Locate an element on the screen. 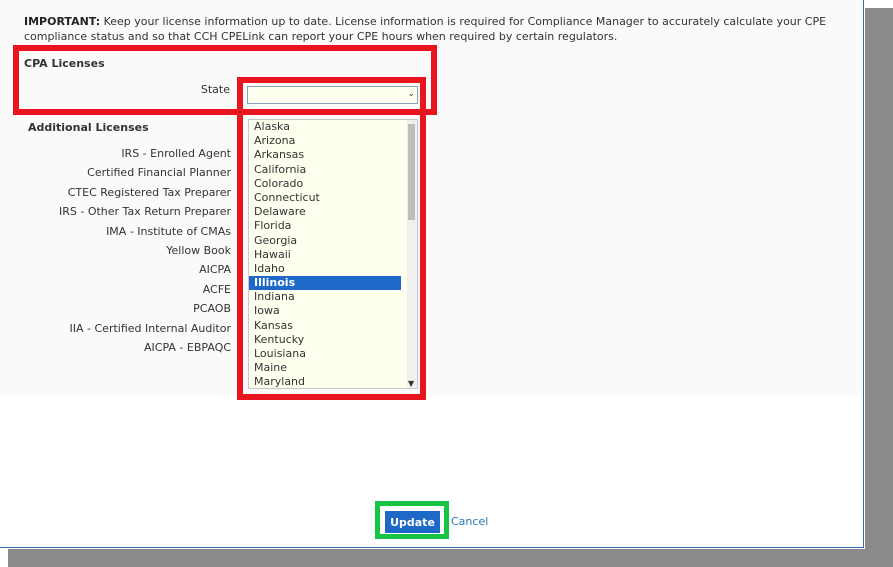 The width and height of the screenshot is (893, 567). state-option: Florida is located at coordinates (325, 226).